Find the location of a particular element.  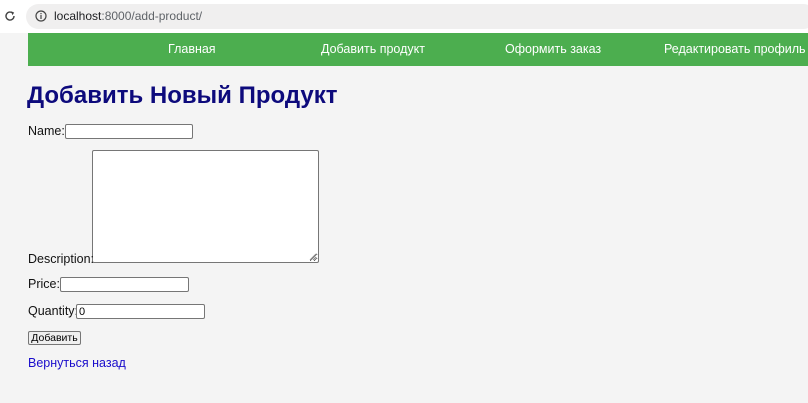

name-input is located at coordinates (129, 131).